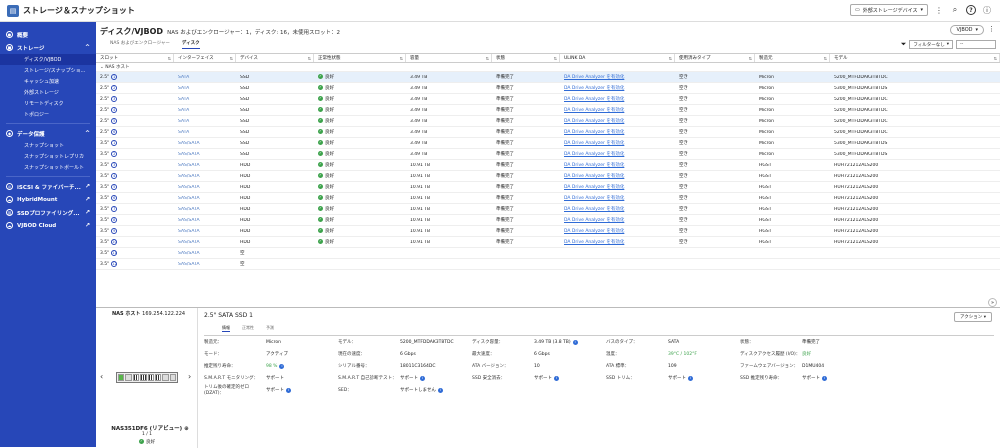 The width and height of the screenshot is (1000, 448). Describe the element at coordinates (48, 81) in the screenshot. I see `sidebar-item-storage-2: キャッシュ加速` at that location.